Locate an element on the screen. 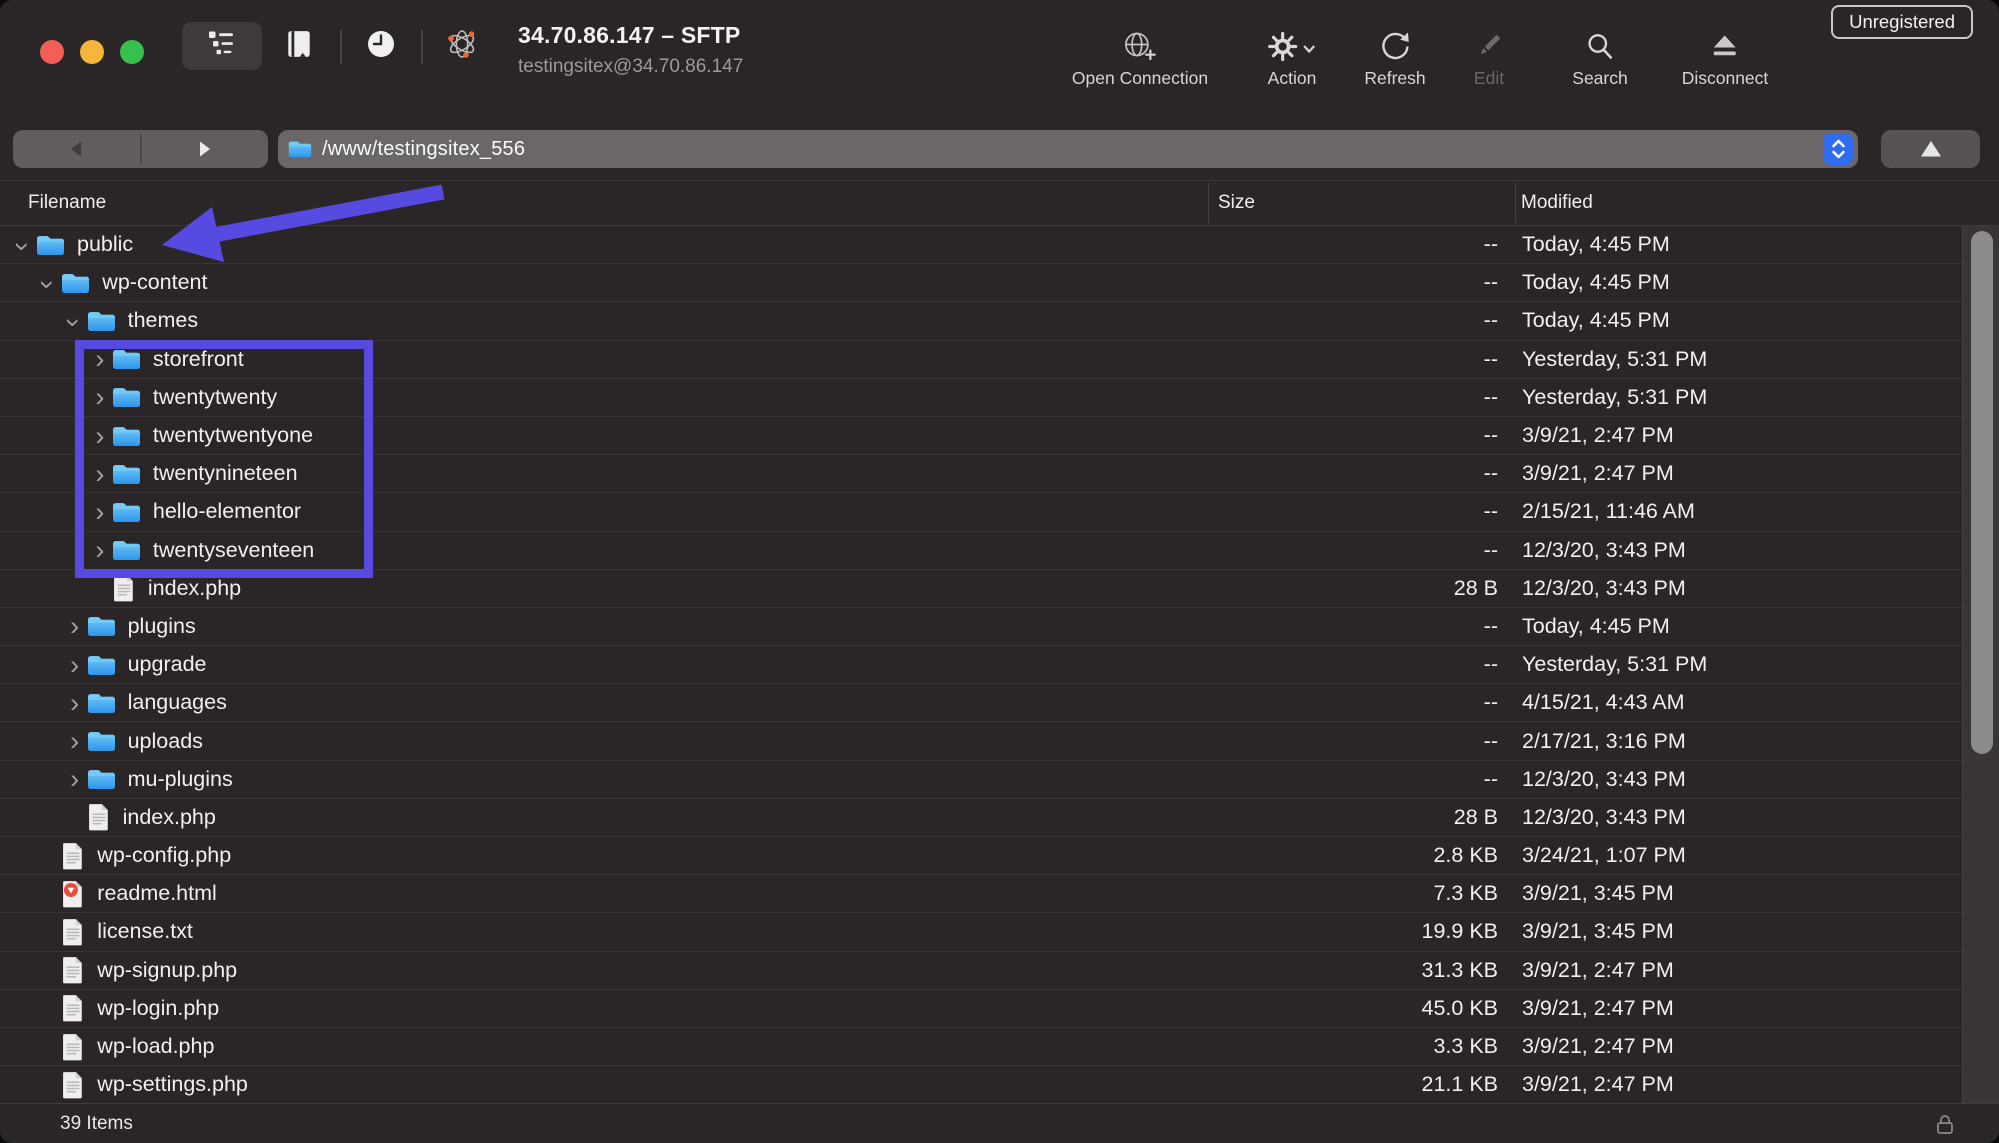  forward-button is located at coordinates (205, 149).